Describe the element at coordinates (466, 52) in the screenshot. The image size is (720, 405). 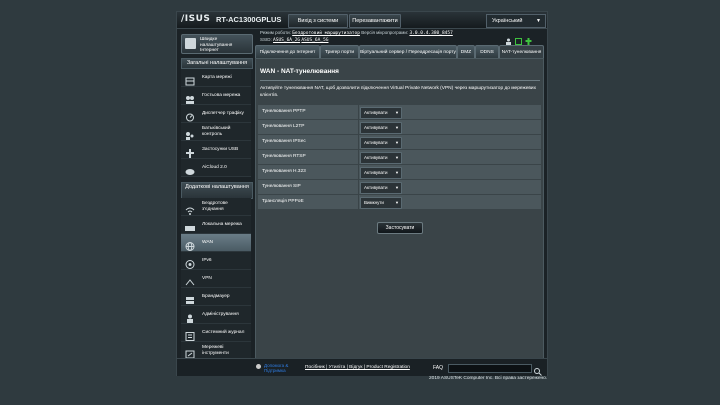
I see `tab-3: DMZ` at that location.